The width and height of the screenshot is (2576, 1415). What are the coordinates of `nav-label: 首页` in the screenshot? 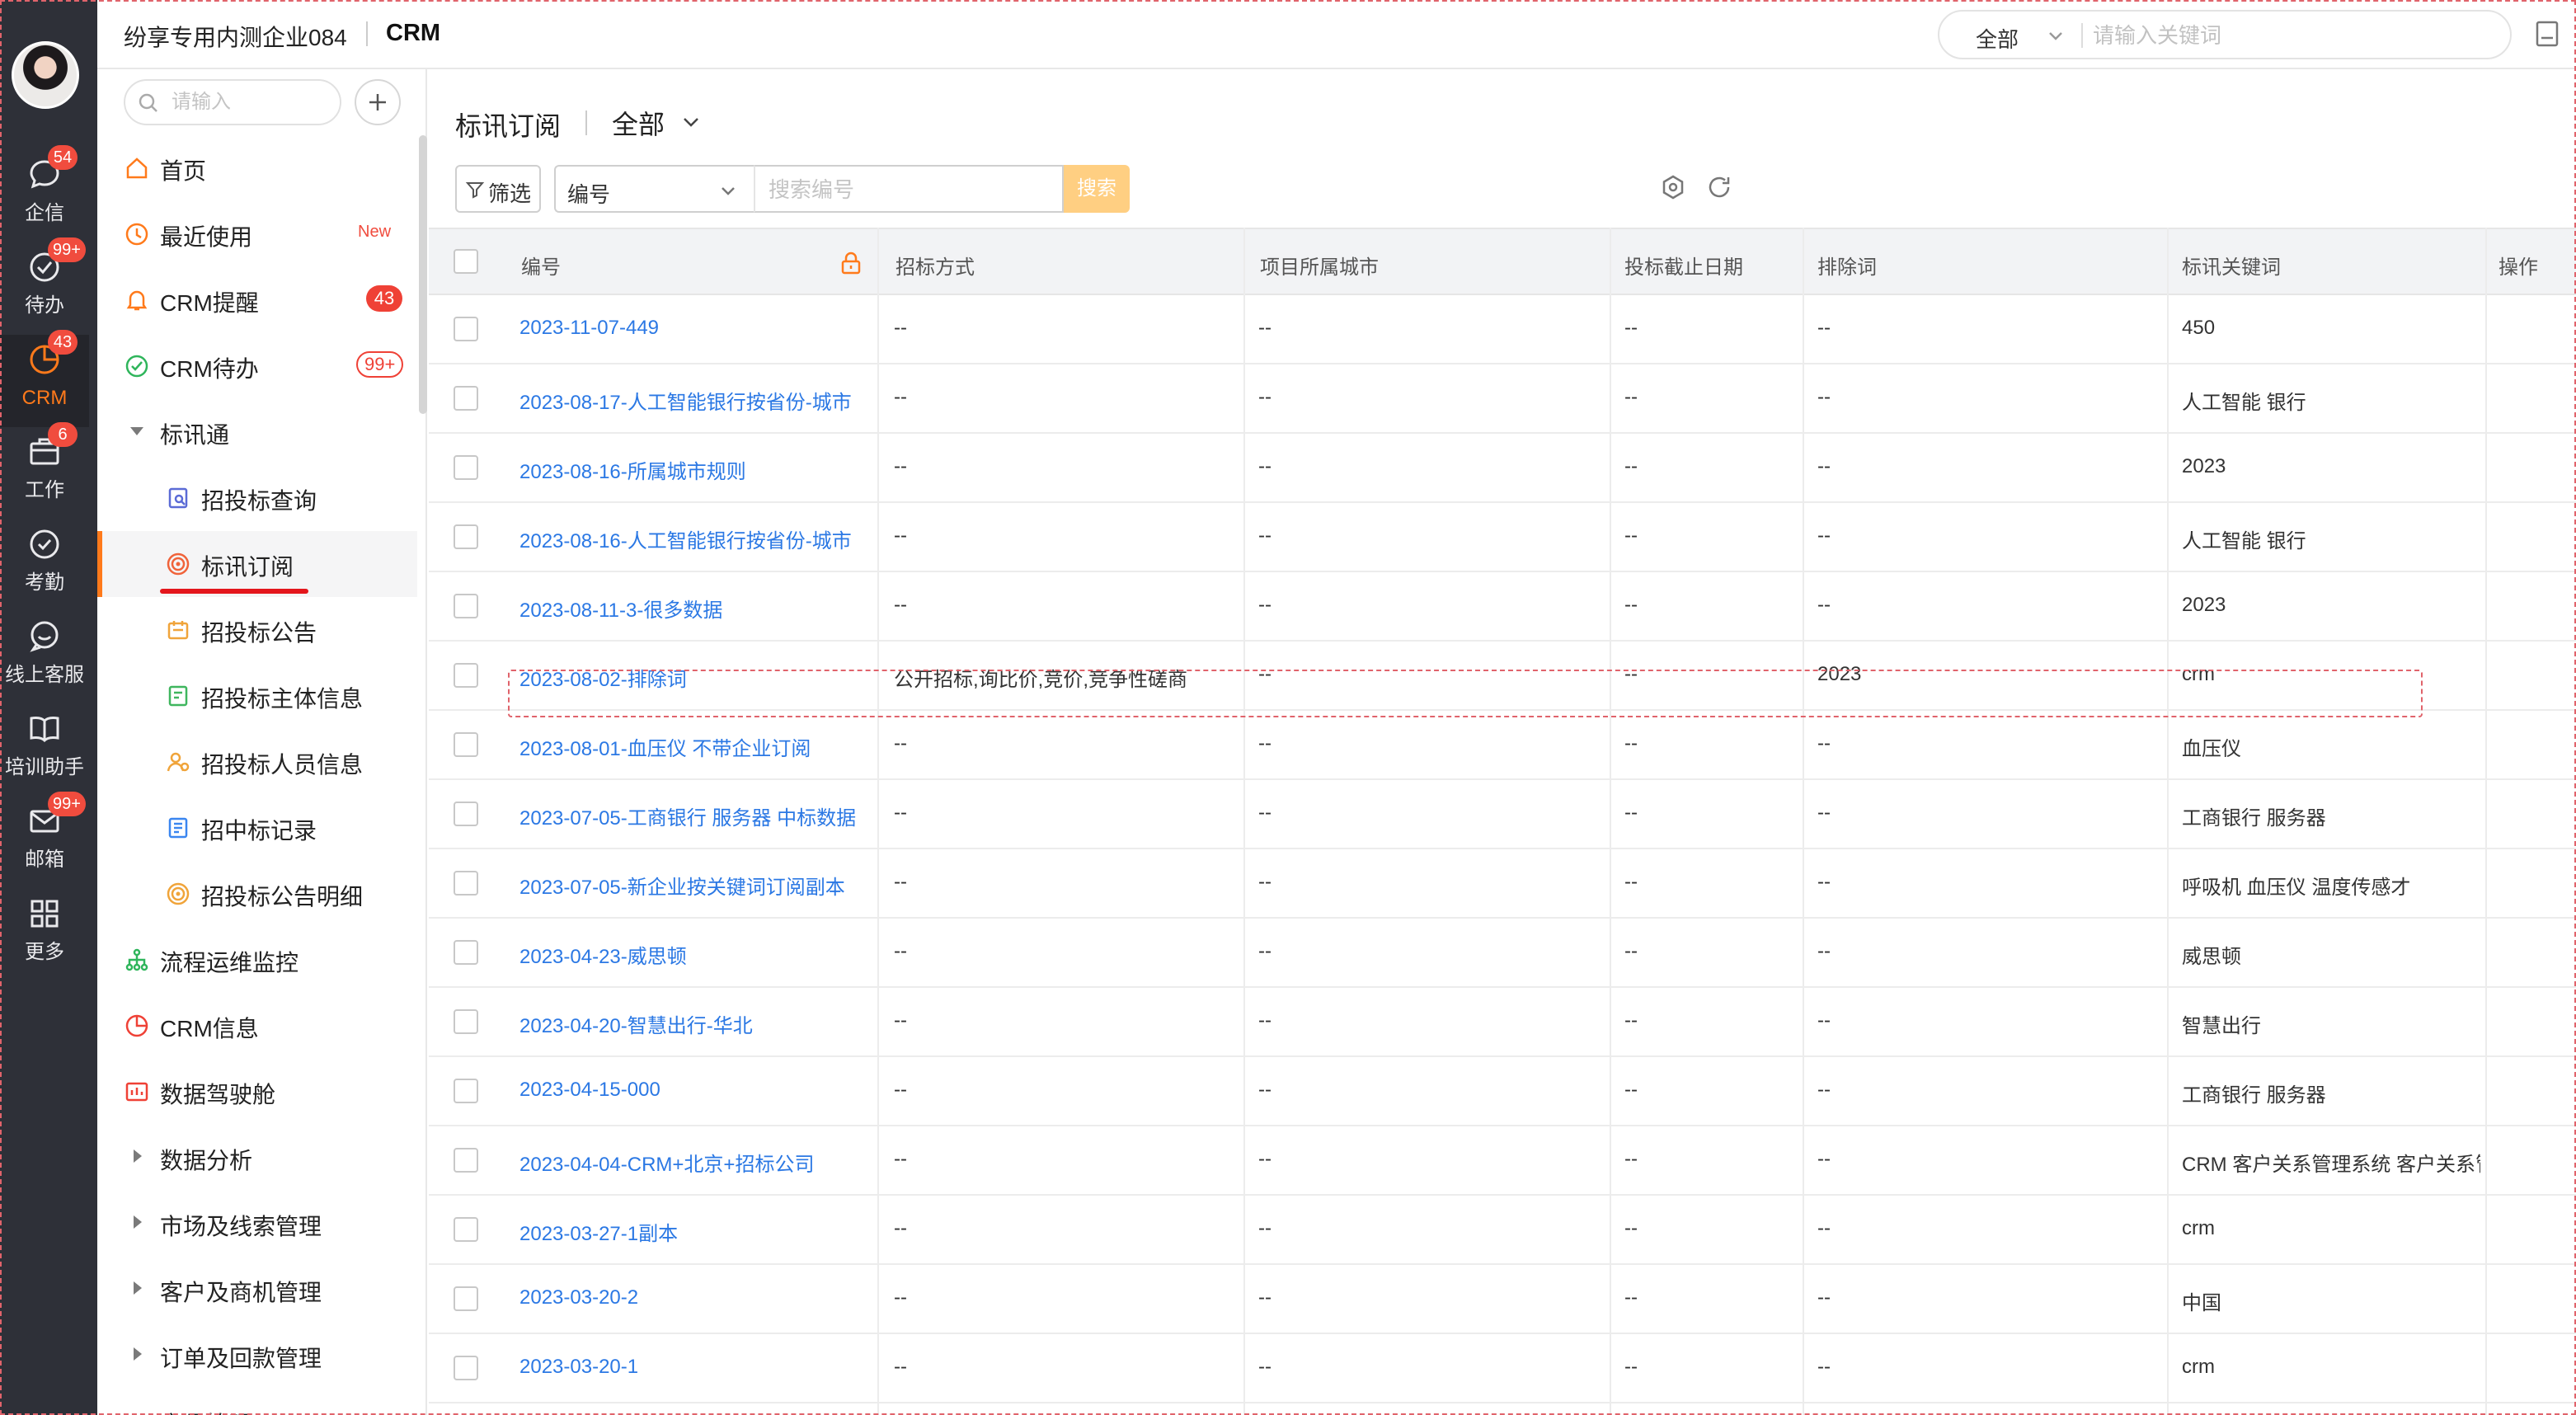 It's located at (183, 171).